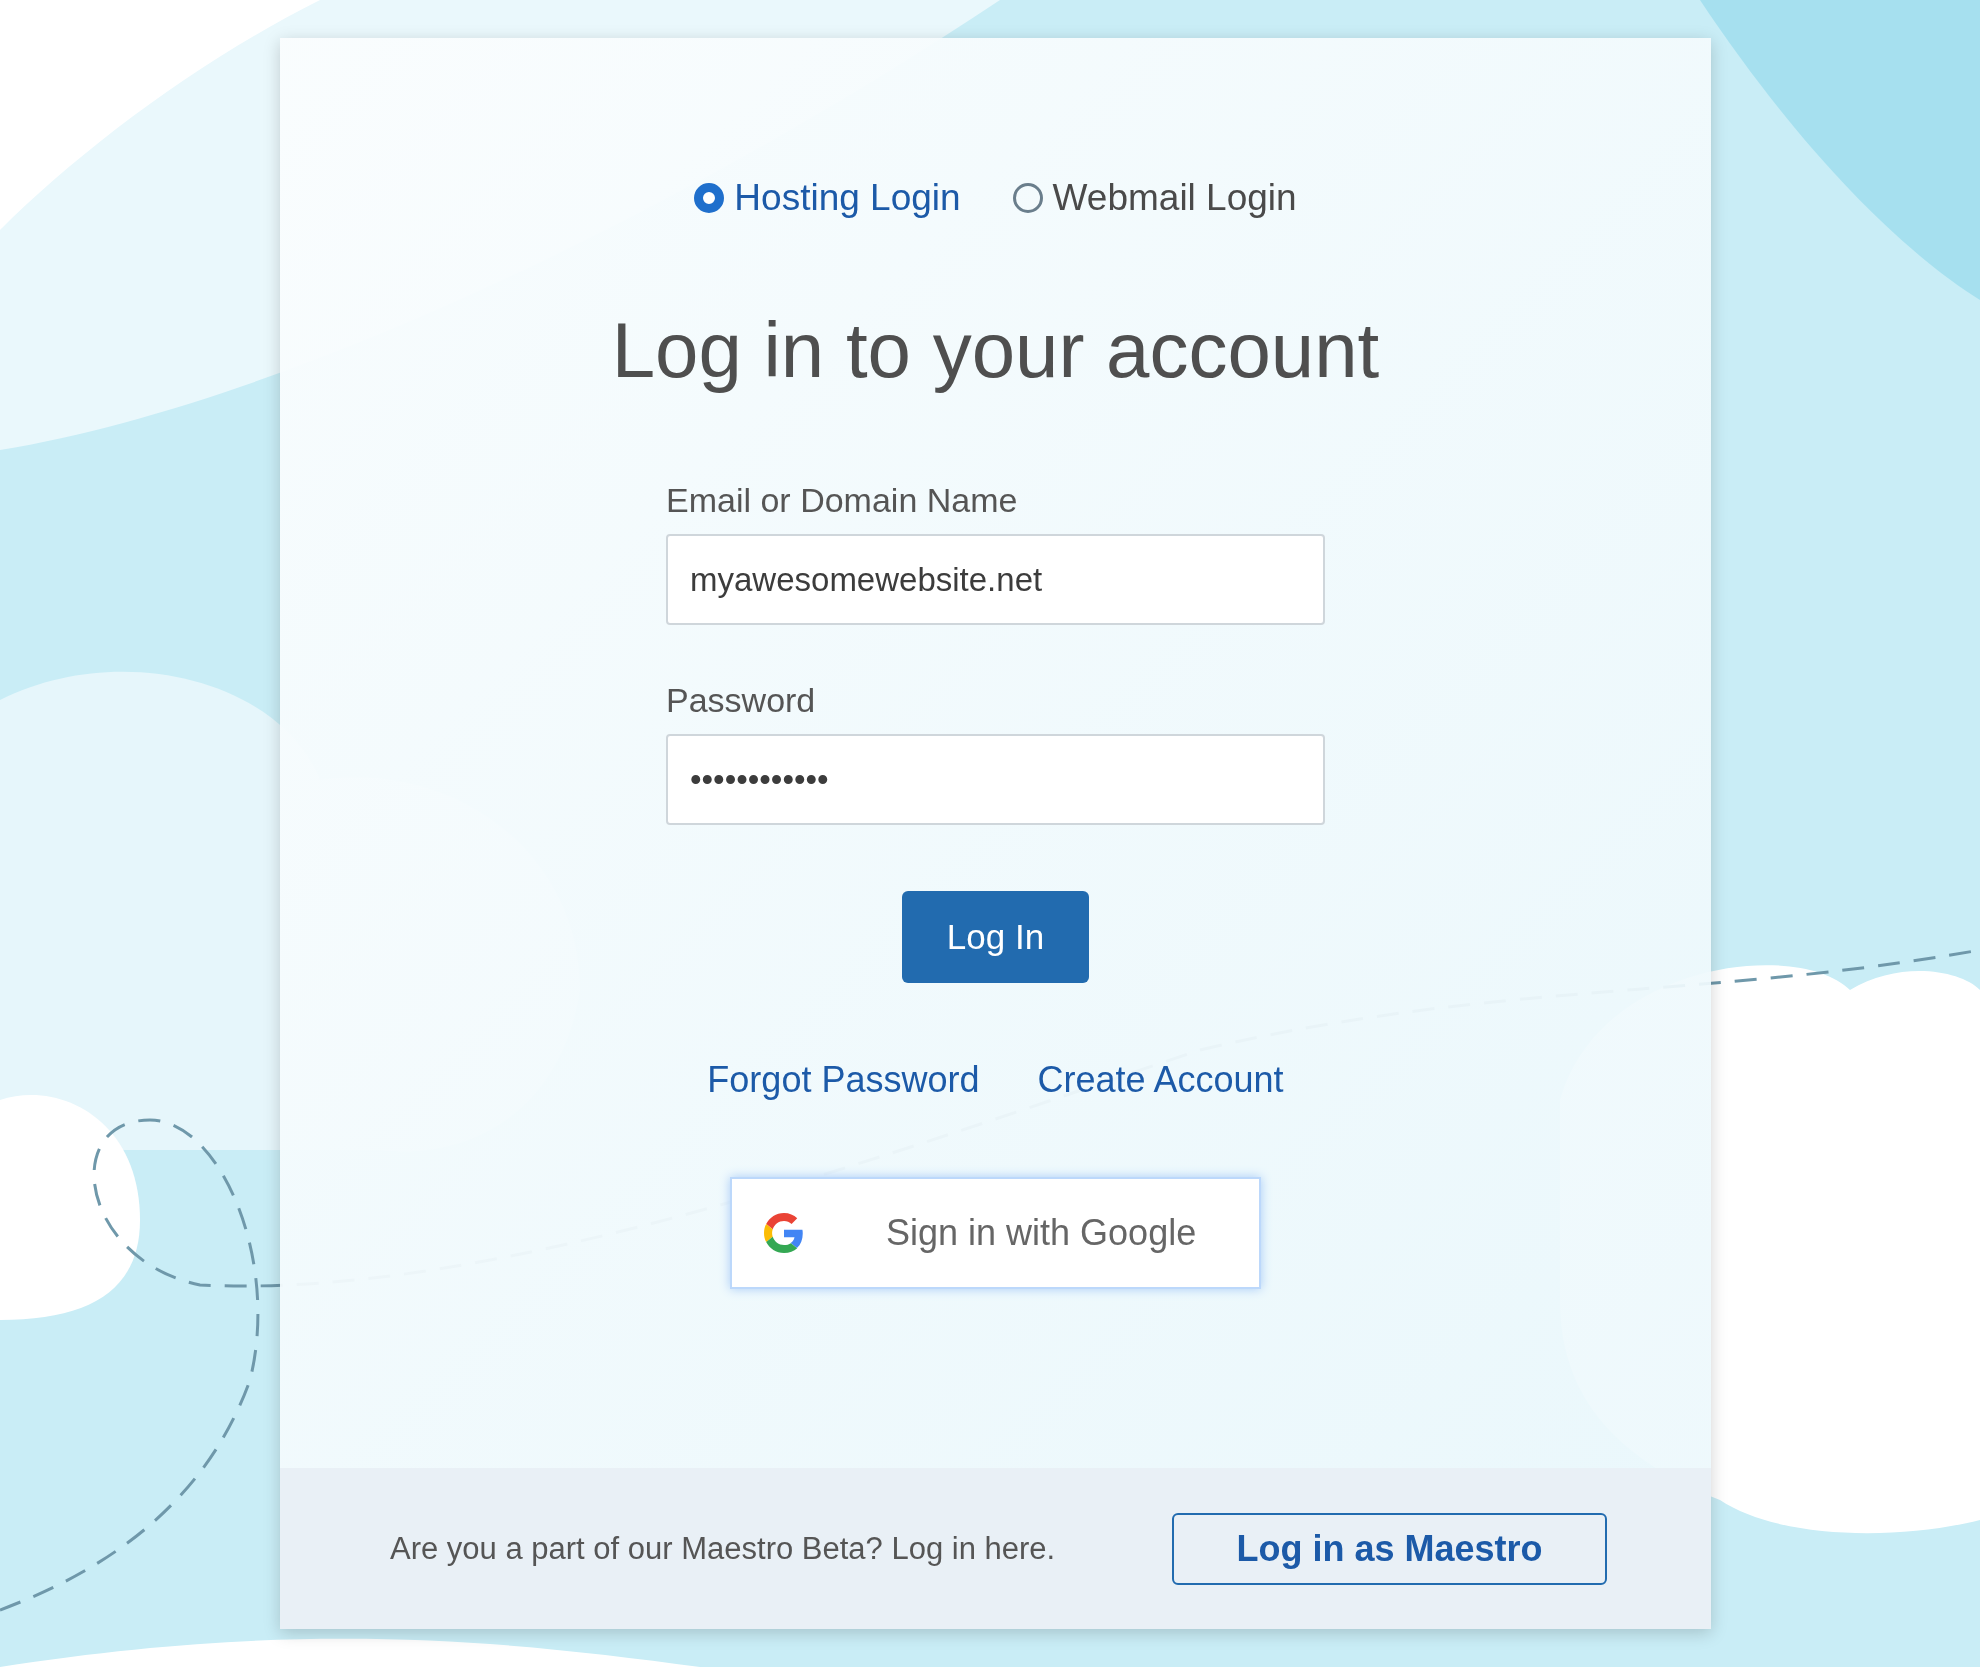 This screenshot has height=1667, width=1980. What do you see at coordinates (827, 198) in the screenshot?
I see `login-type-radio: Hosting Login` at bounding box center [827, 198].